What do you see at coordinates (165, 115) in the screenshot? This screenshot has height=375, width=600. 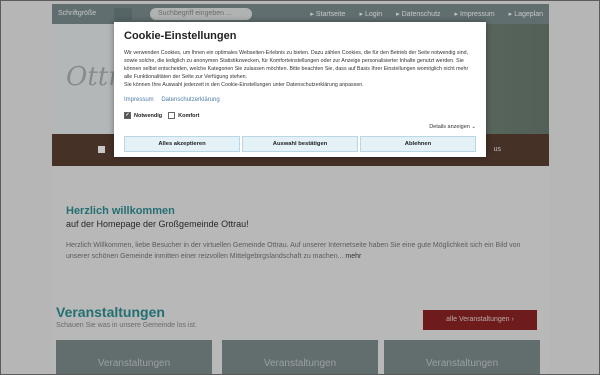 I see `cookie-categories: ✓ Notwendig Komfort` at bounding box center [165, 115].